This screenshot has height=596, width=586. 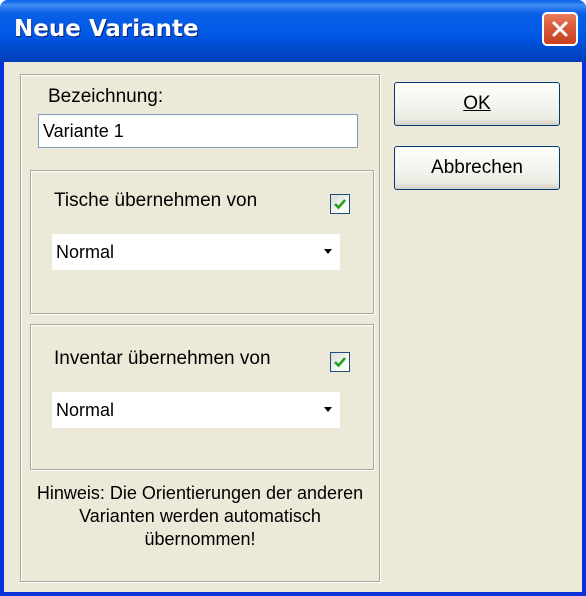 I want to click on tische-checkbox, so click(x=340, y=204).